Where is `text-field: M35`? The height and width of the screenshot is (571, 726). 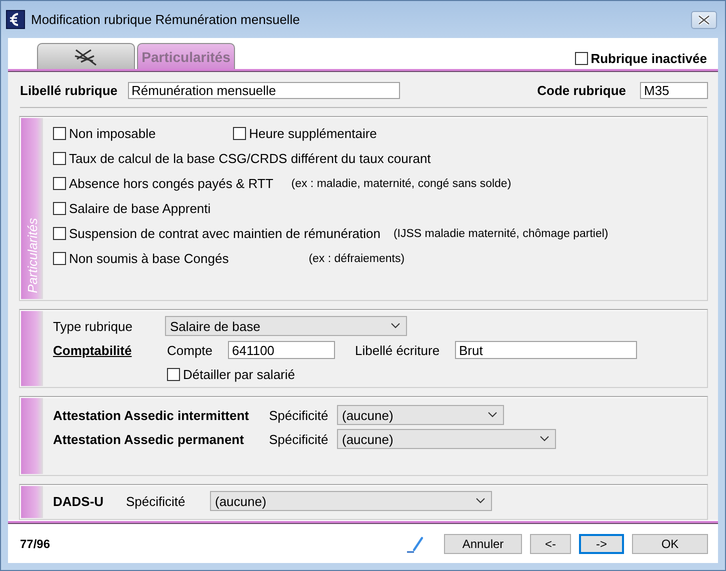
text-field: M35 is located at coordinates (674, 91).